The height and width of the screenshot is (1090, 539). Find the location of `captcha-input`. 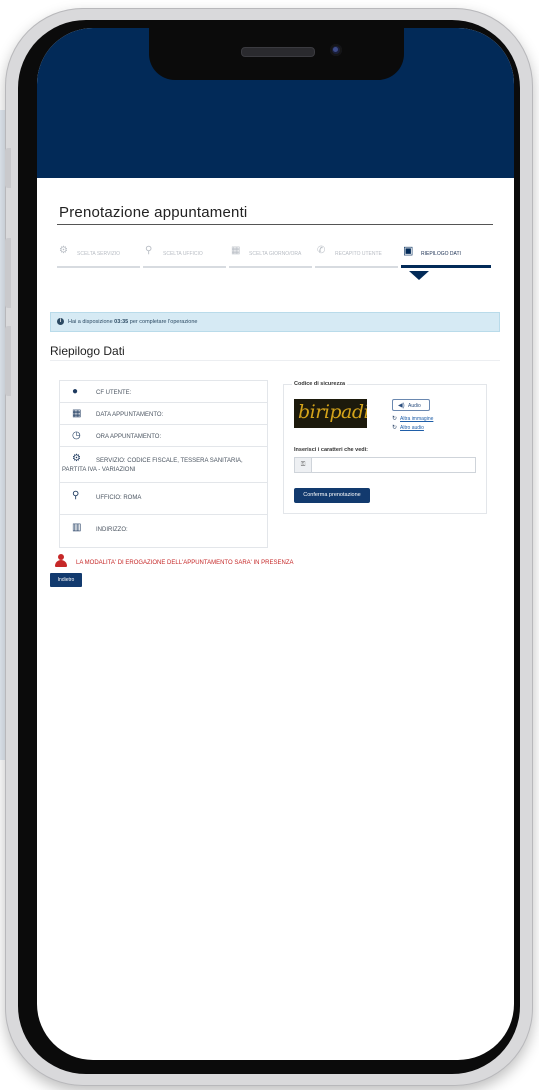

captcha-input is located at coordinates (395, 465).